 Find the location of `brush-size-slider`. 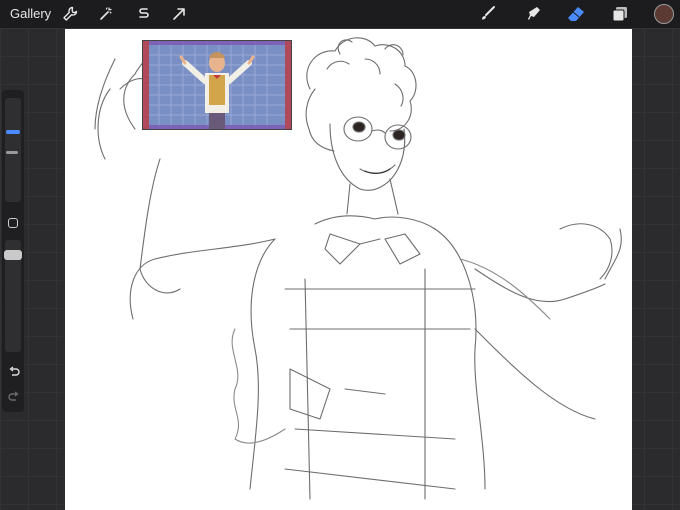

brush-size-slider is located at coordinates (13, 150).